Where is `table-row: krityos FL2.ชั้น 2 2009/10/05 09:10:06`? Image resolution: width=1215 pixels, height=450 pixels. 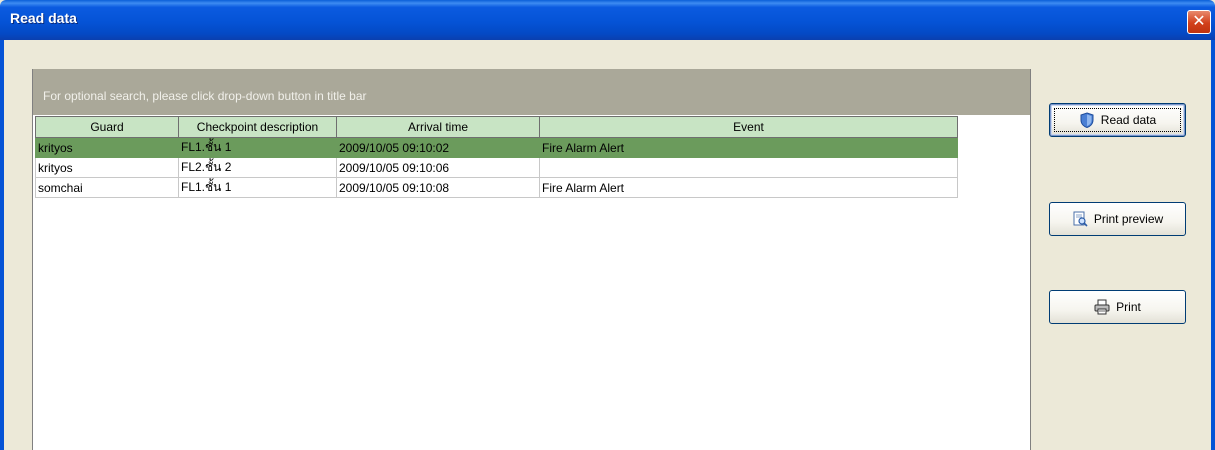
table-row: krityos FL2.ชั้น 2 2009/10/05 09:10:06 is located at coordinates (496, 167).